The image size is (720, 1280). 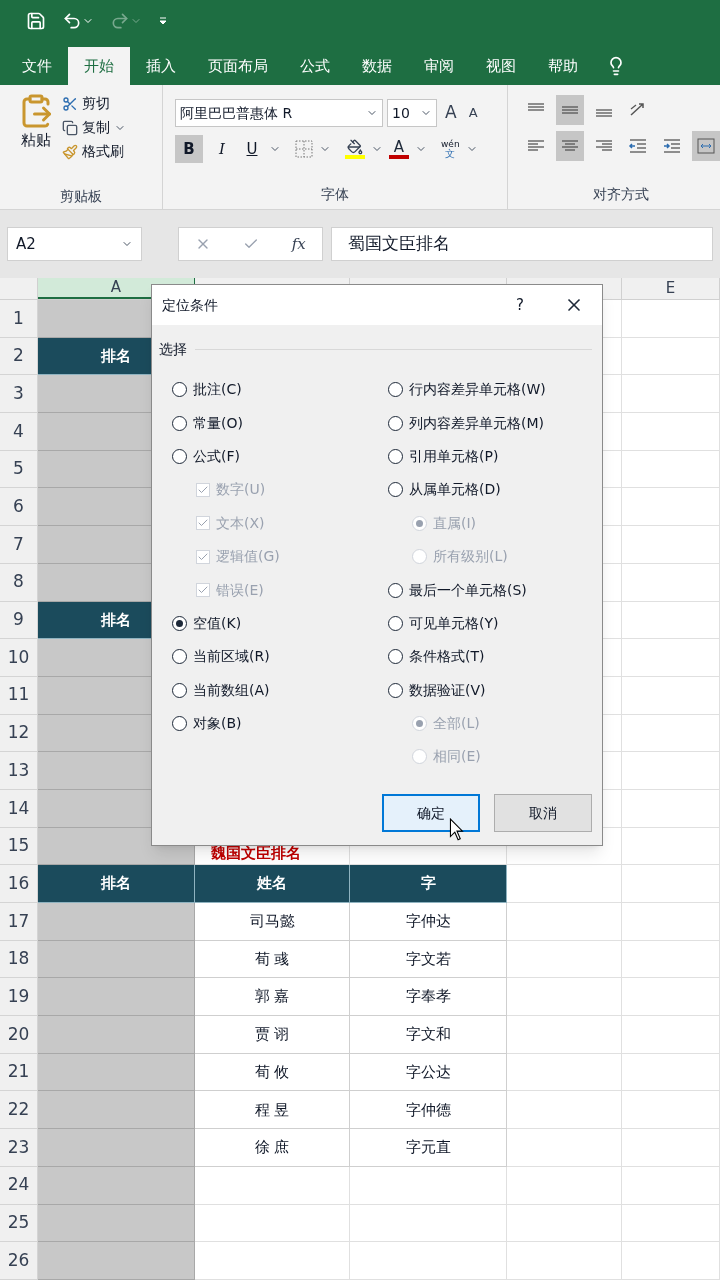 I want to click on ribbon-tab: 页面布局, so click(x=238, y=66).